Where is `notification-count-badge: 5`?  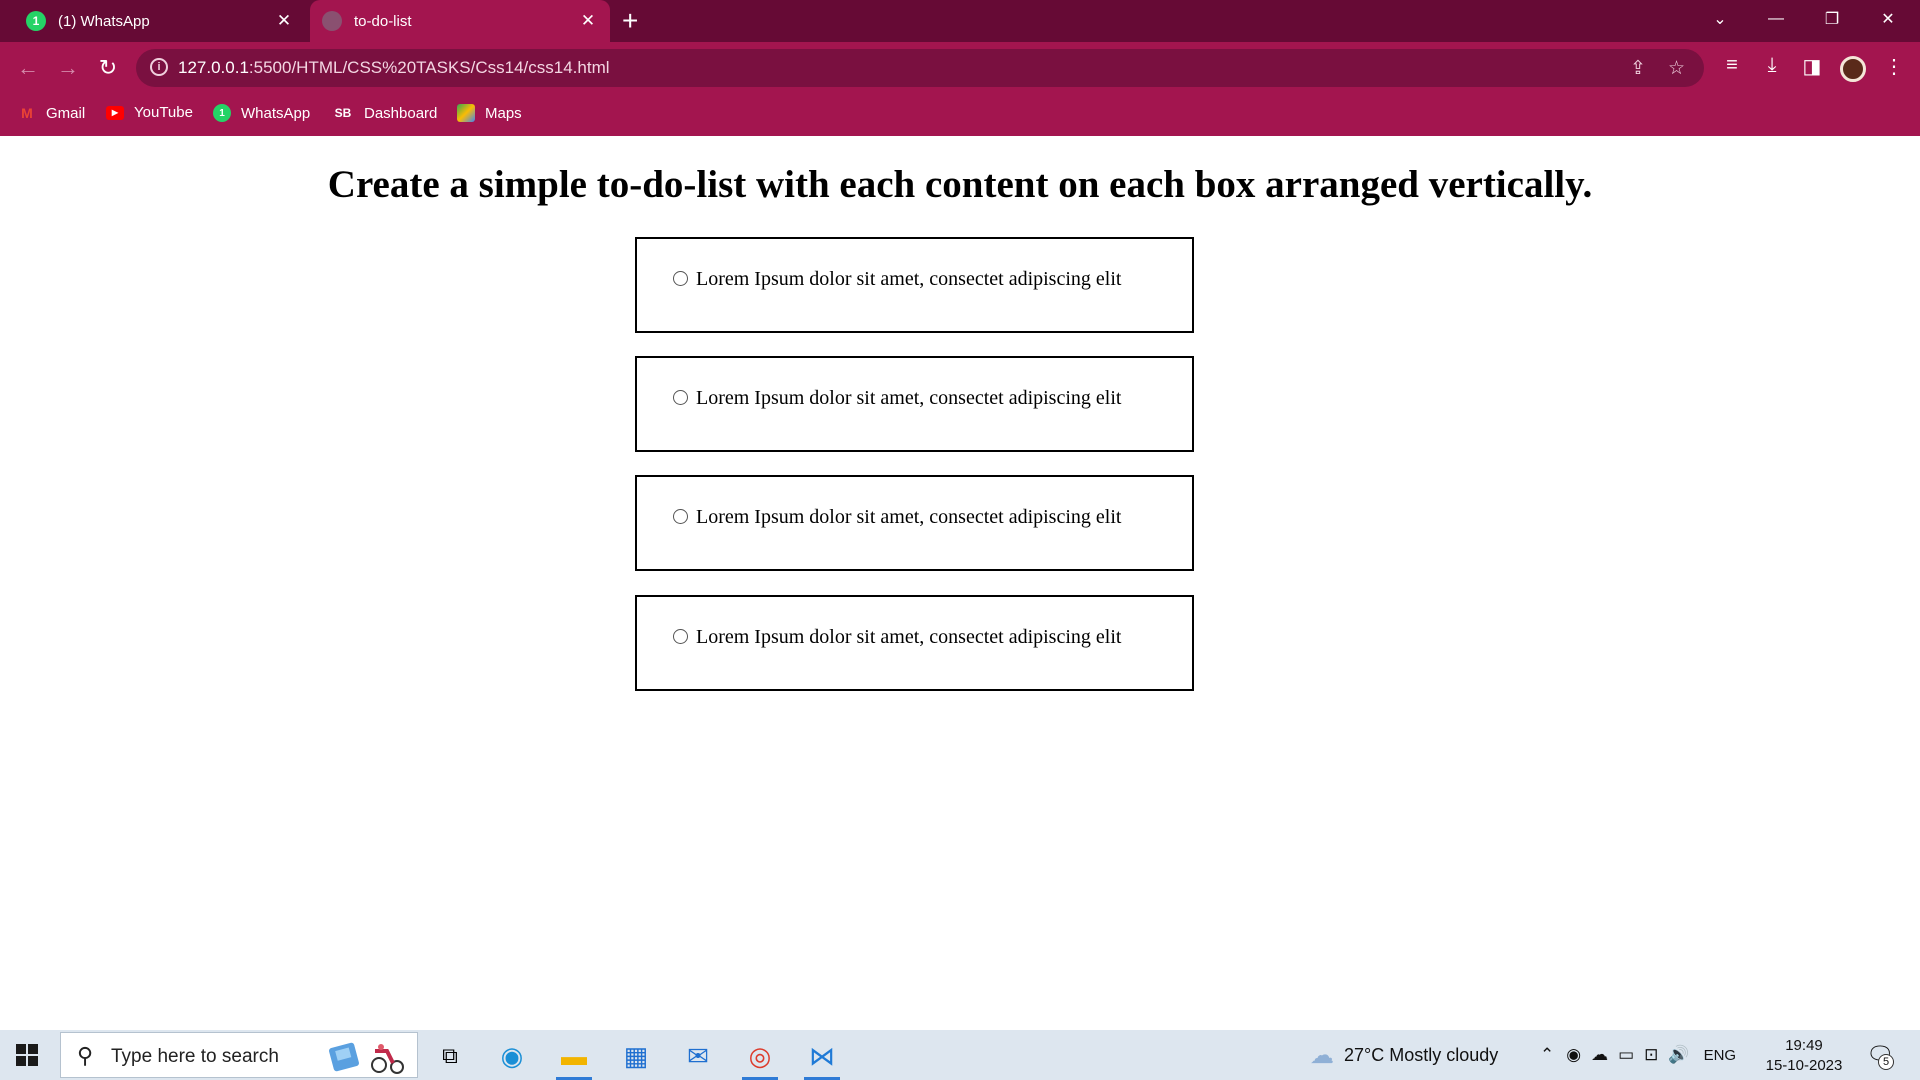 notification-count-badge: 5 is located at coordinates (1886, 1062).